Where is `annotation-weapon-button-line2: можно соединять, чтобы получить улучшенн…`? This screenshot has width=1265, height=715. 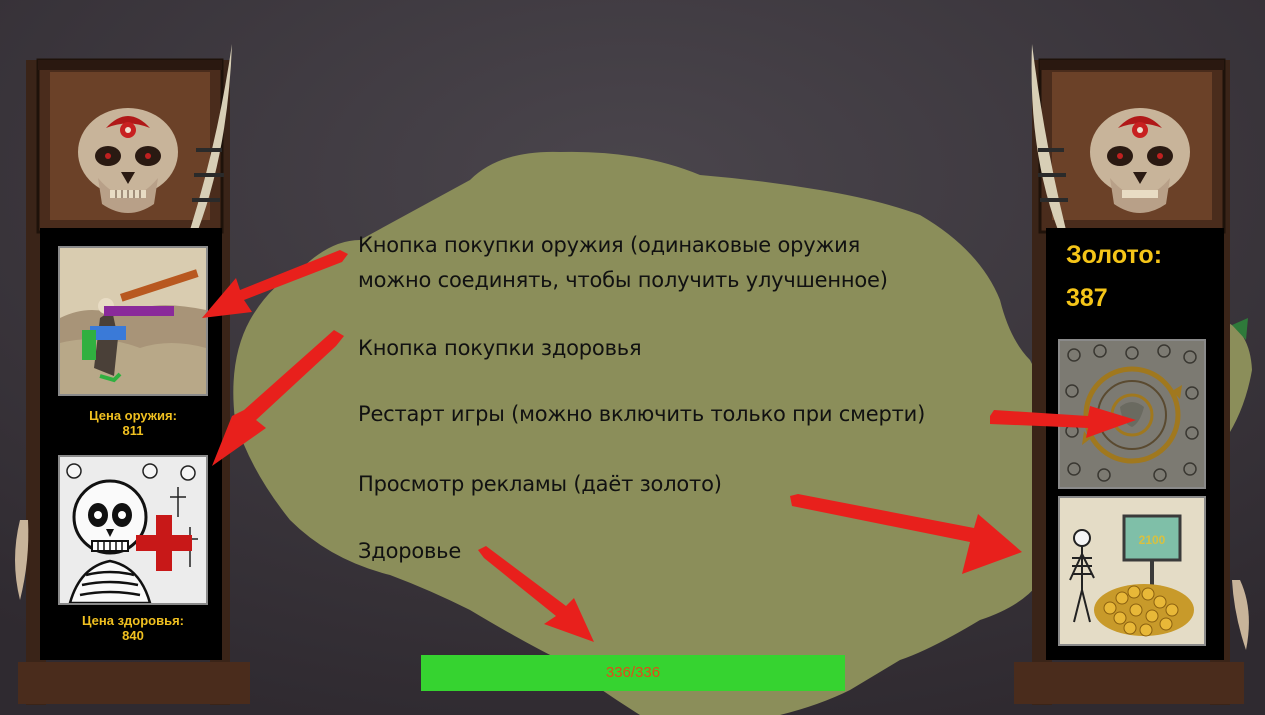 annotation-weapon-button-line2: можно соединять, чтобы получить улучшенн… is located at coordinates (623, 280).